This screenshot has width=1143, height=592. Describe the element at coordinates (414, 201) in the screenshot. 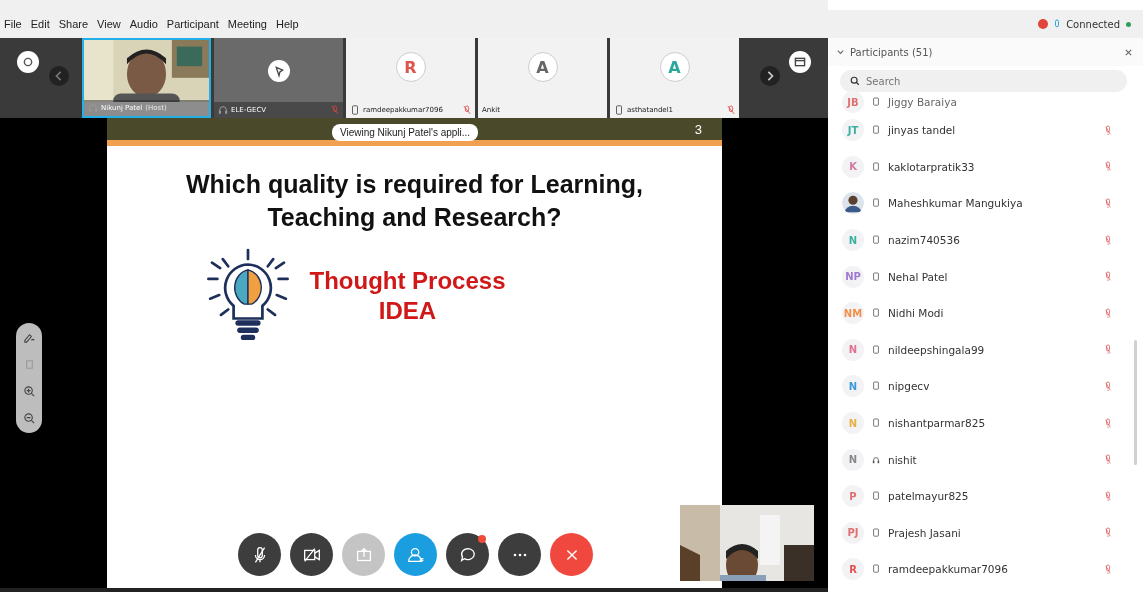

I see `slide-title: Which quality is required for Learning, Teaching and Research?` at that location.